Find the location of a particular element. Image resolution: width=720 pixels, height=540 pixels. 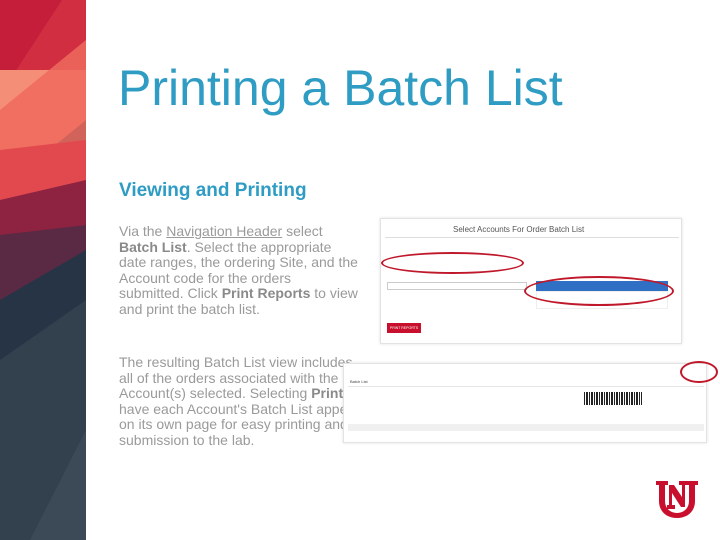

navigation-header-link: Navigation Header is located at coordinates (224, 231).